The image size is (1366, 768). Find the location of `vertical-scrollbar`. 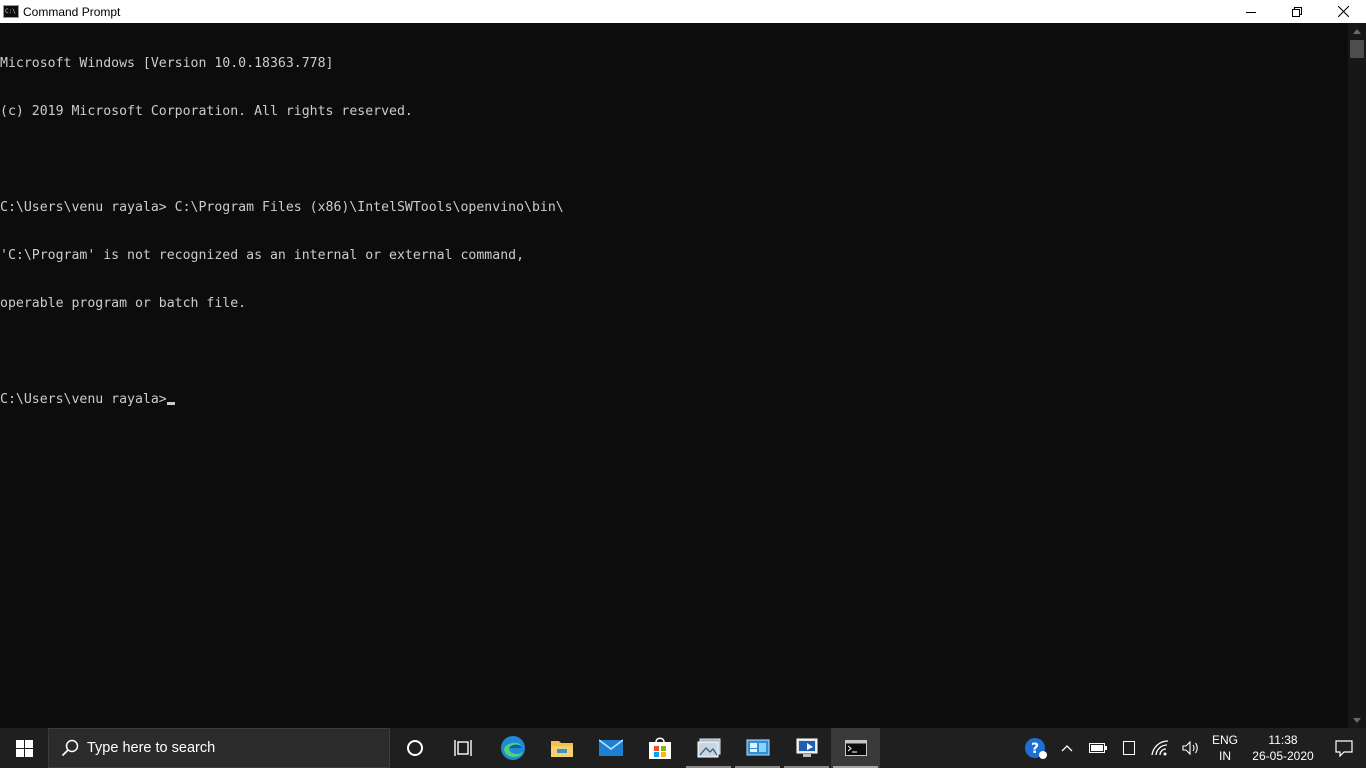

vertical-scrollbar is located at coordinates (1357, 375).